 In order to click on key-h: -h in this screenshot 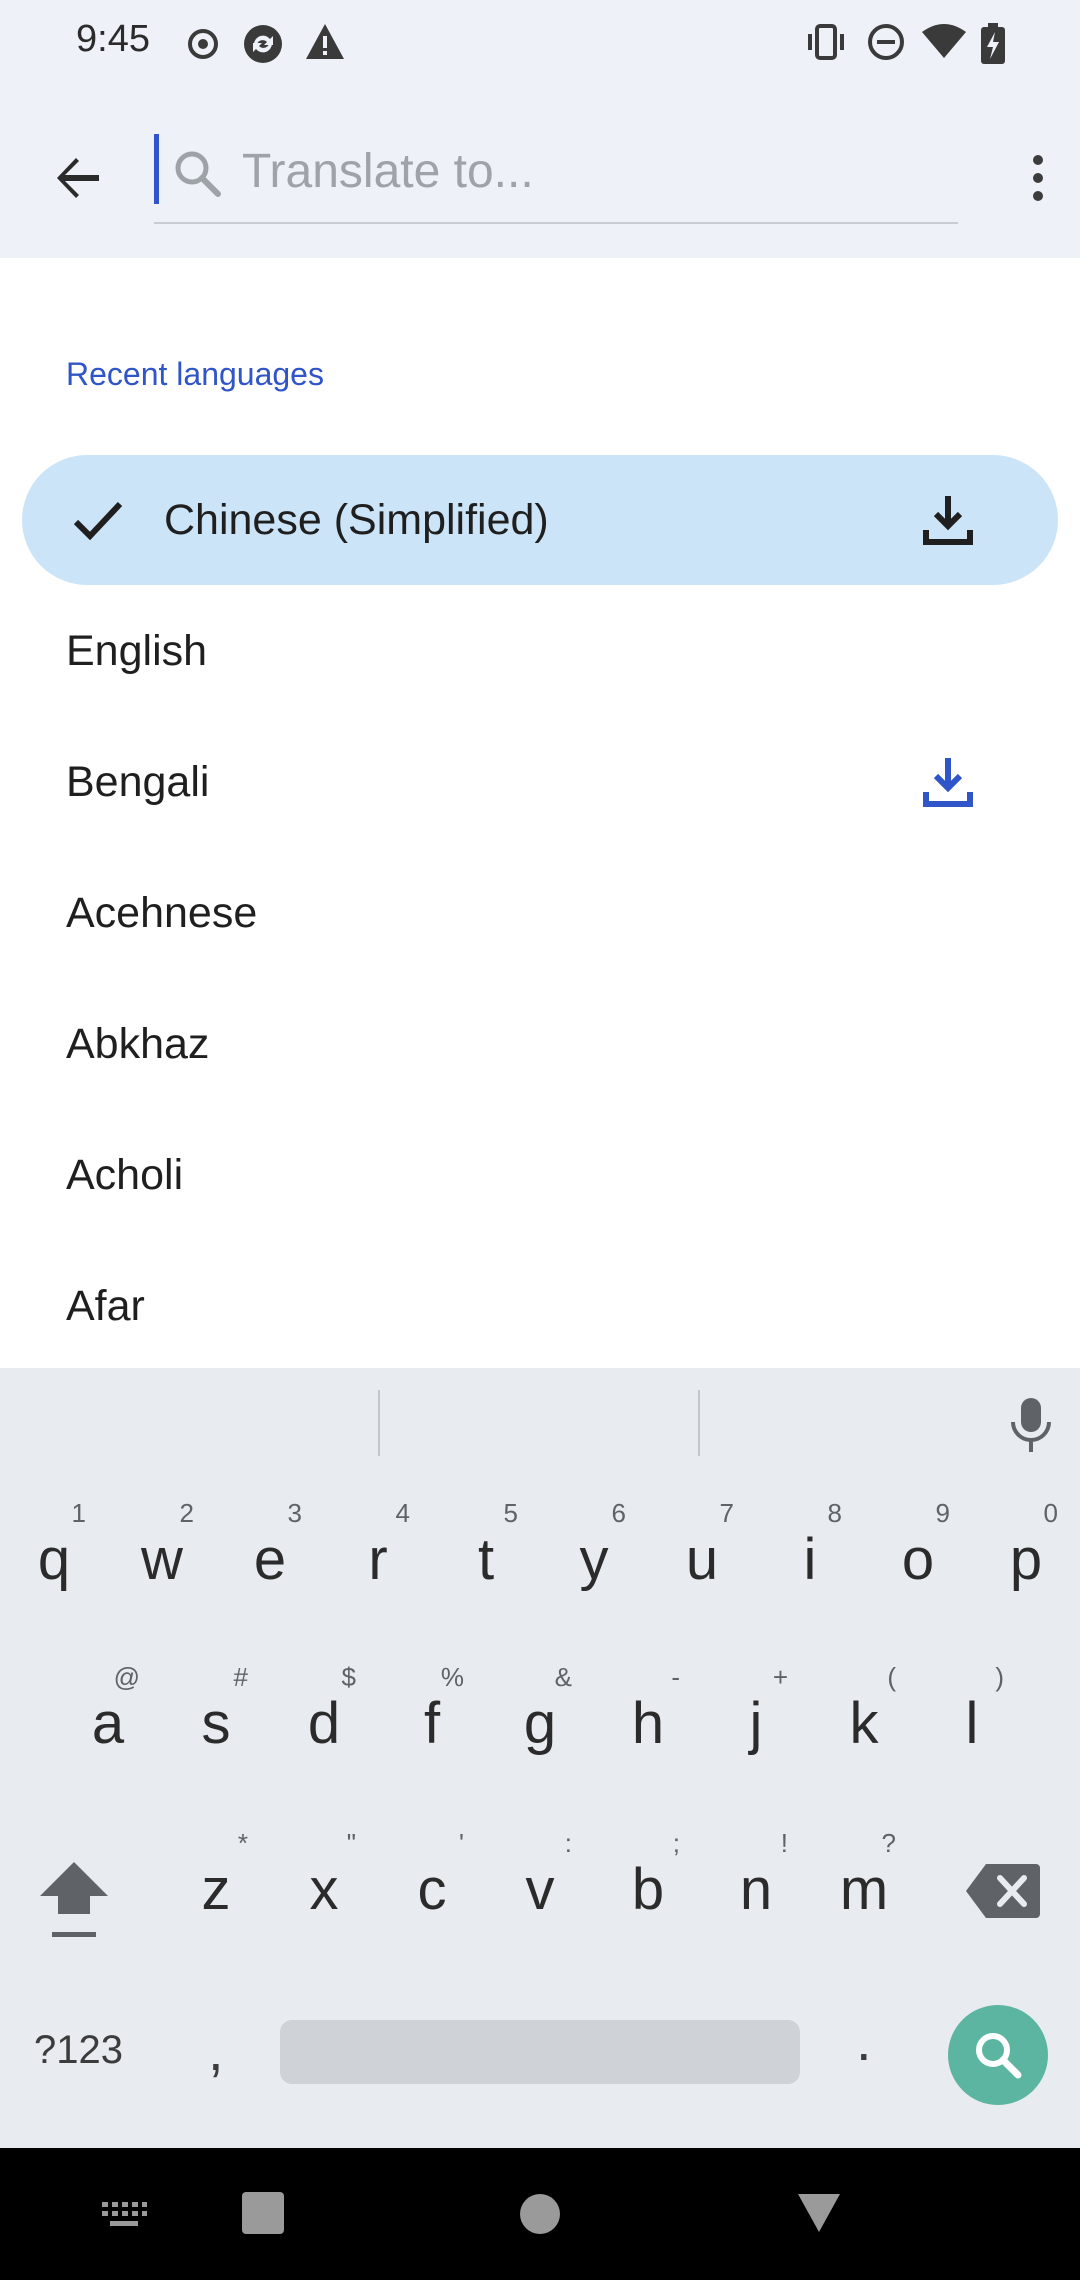, I will do `click(648, 1715)`.